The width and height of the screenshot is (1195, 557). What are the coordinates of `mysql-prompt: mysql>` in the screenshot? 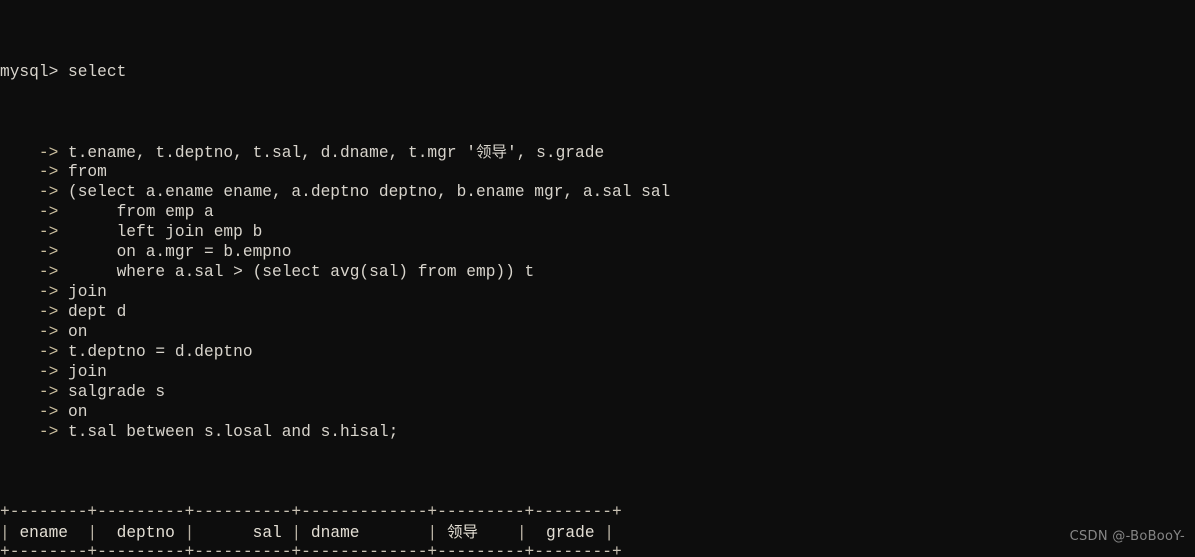 It's located at (34, 72).